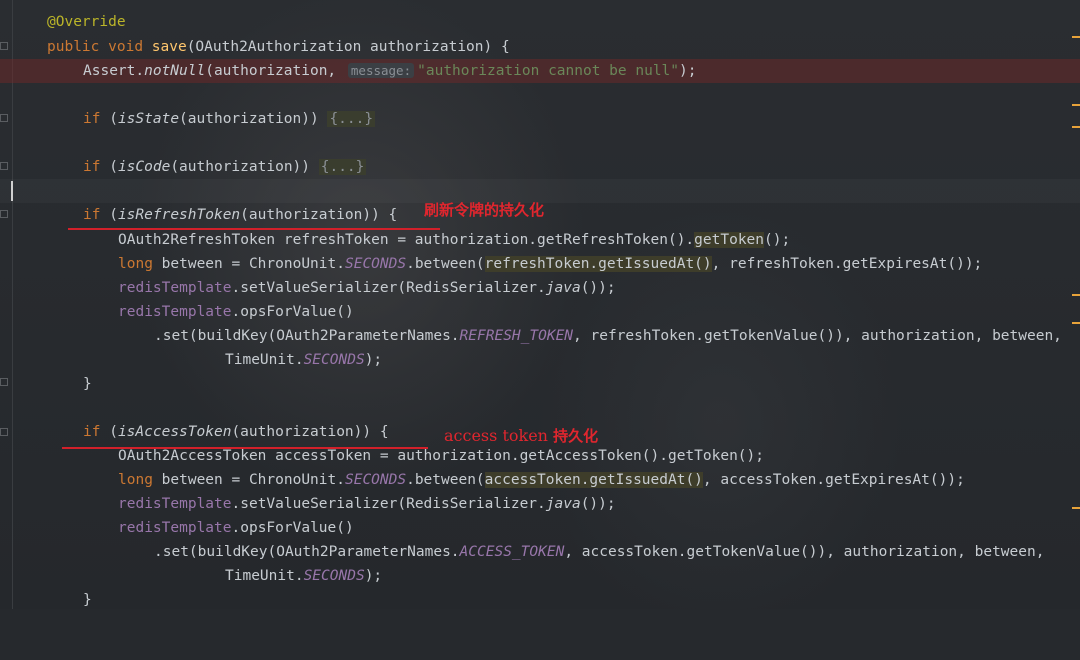 The image size is (1080, 660). What do you see at coordinates (12, 191) in the screenshot?
I see `text-caret` at bounding box center [12, 191].